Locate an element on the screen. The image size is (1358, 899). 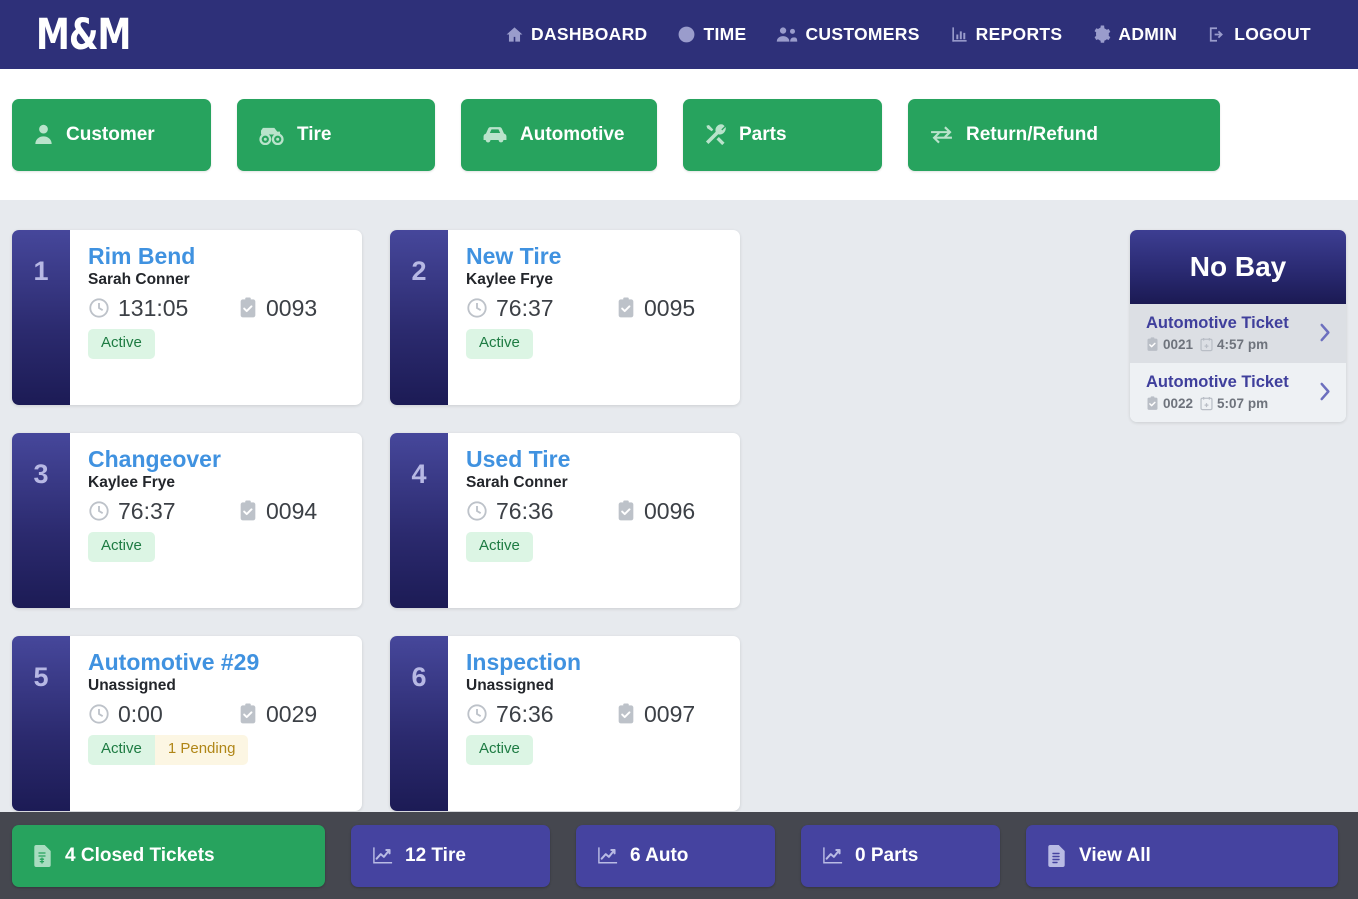
nav-label: DASHBOARD is located at coordinates (589, 34).